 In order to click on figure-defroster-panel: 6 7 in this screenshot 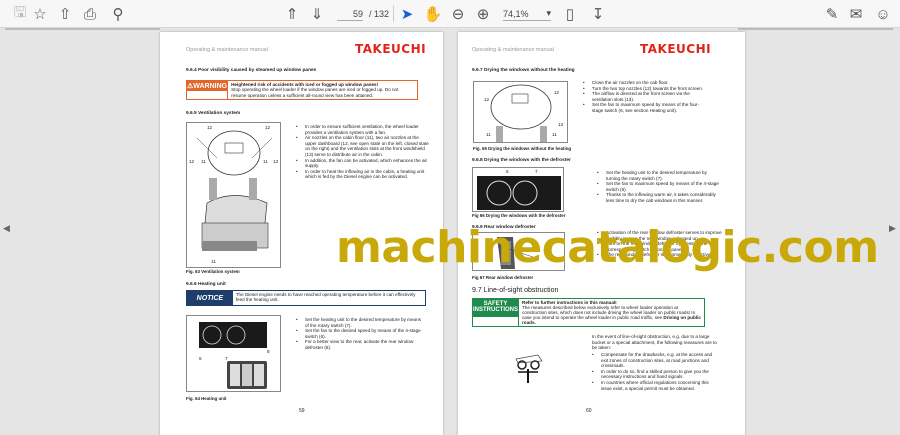, I will do `click(518, 189)`.